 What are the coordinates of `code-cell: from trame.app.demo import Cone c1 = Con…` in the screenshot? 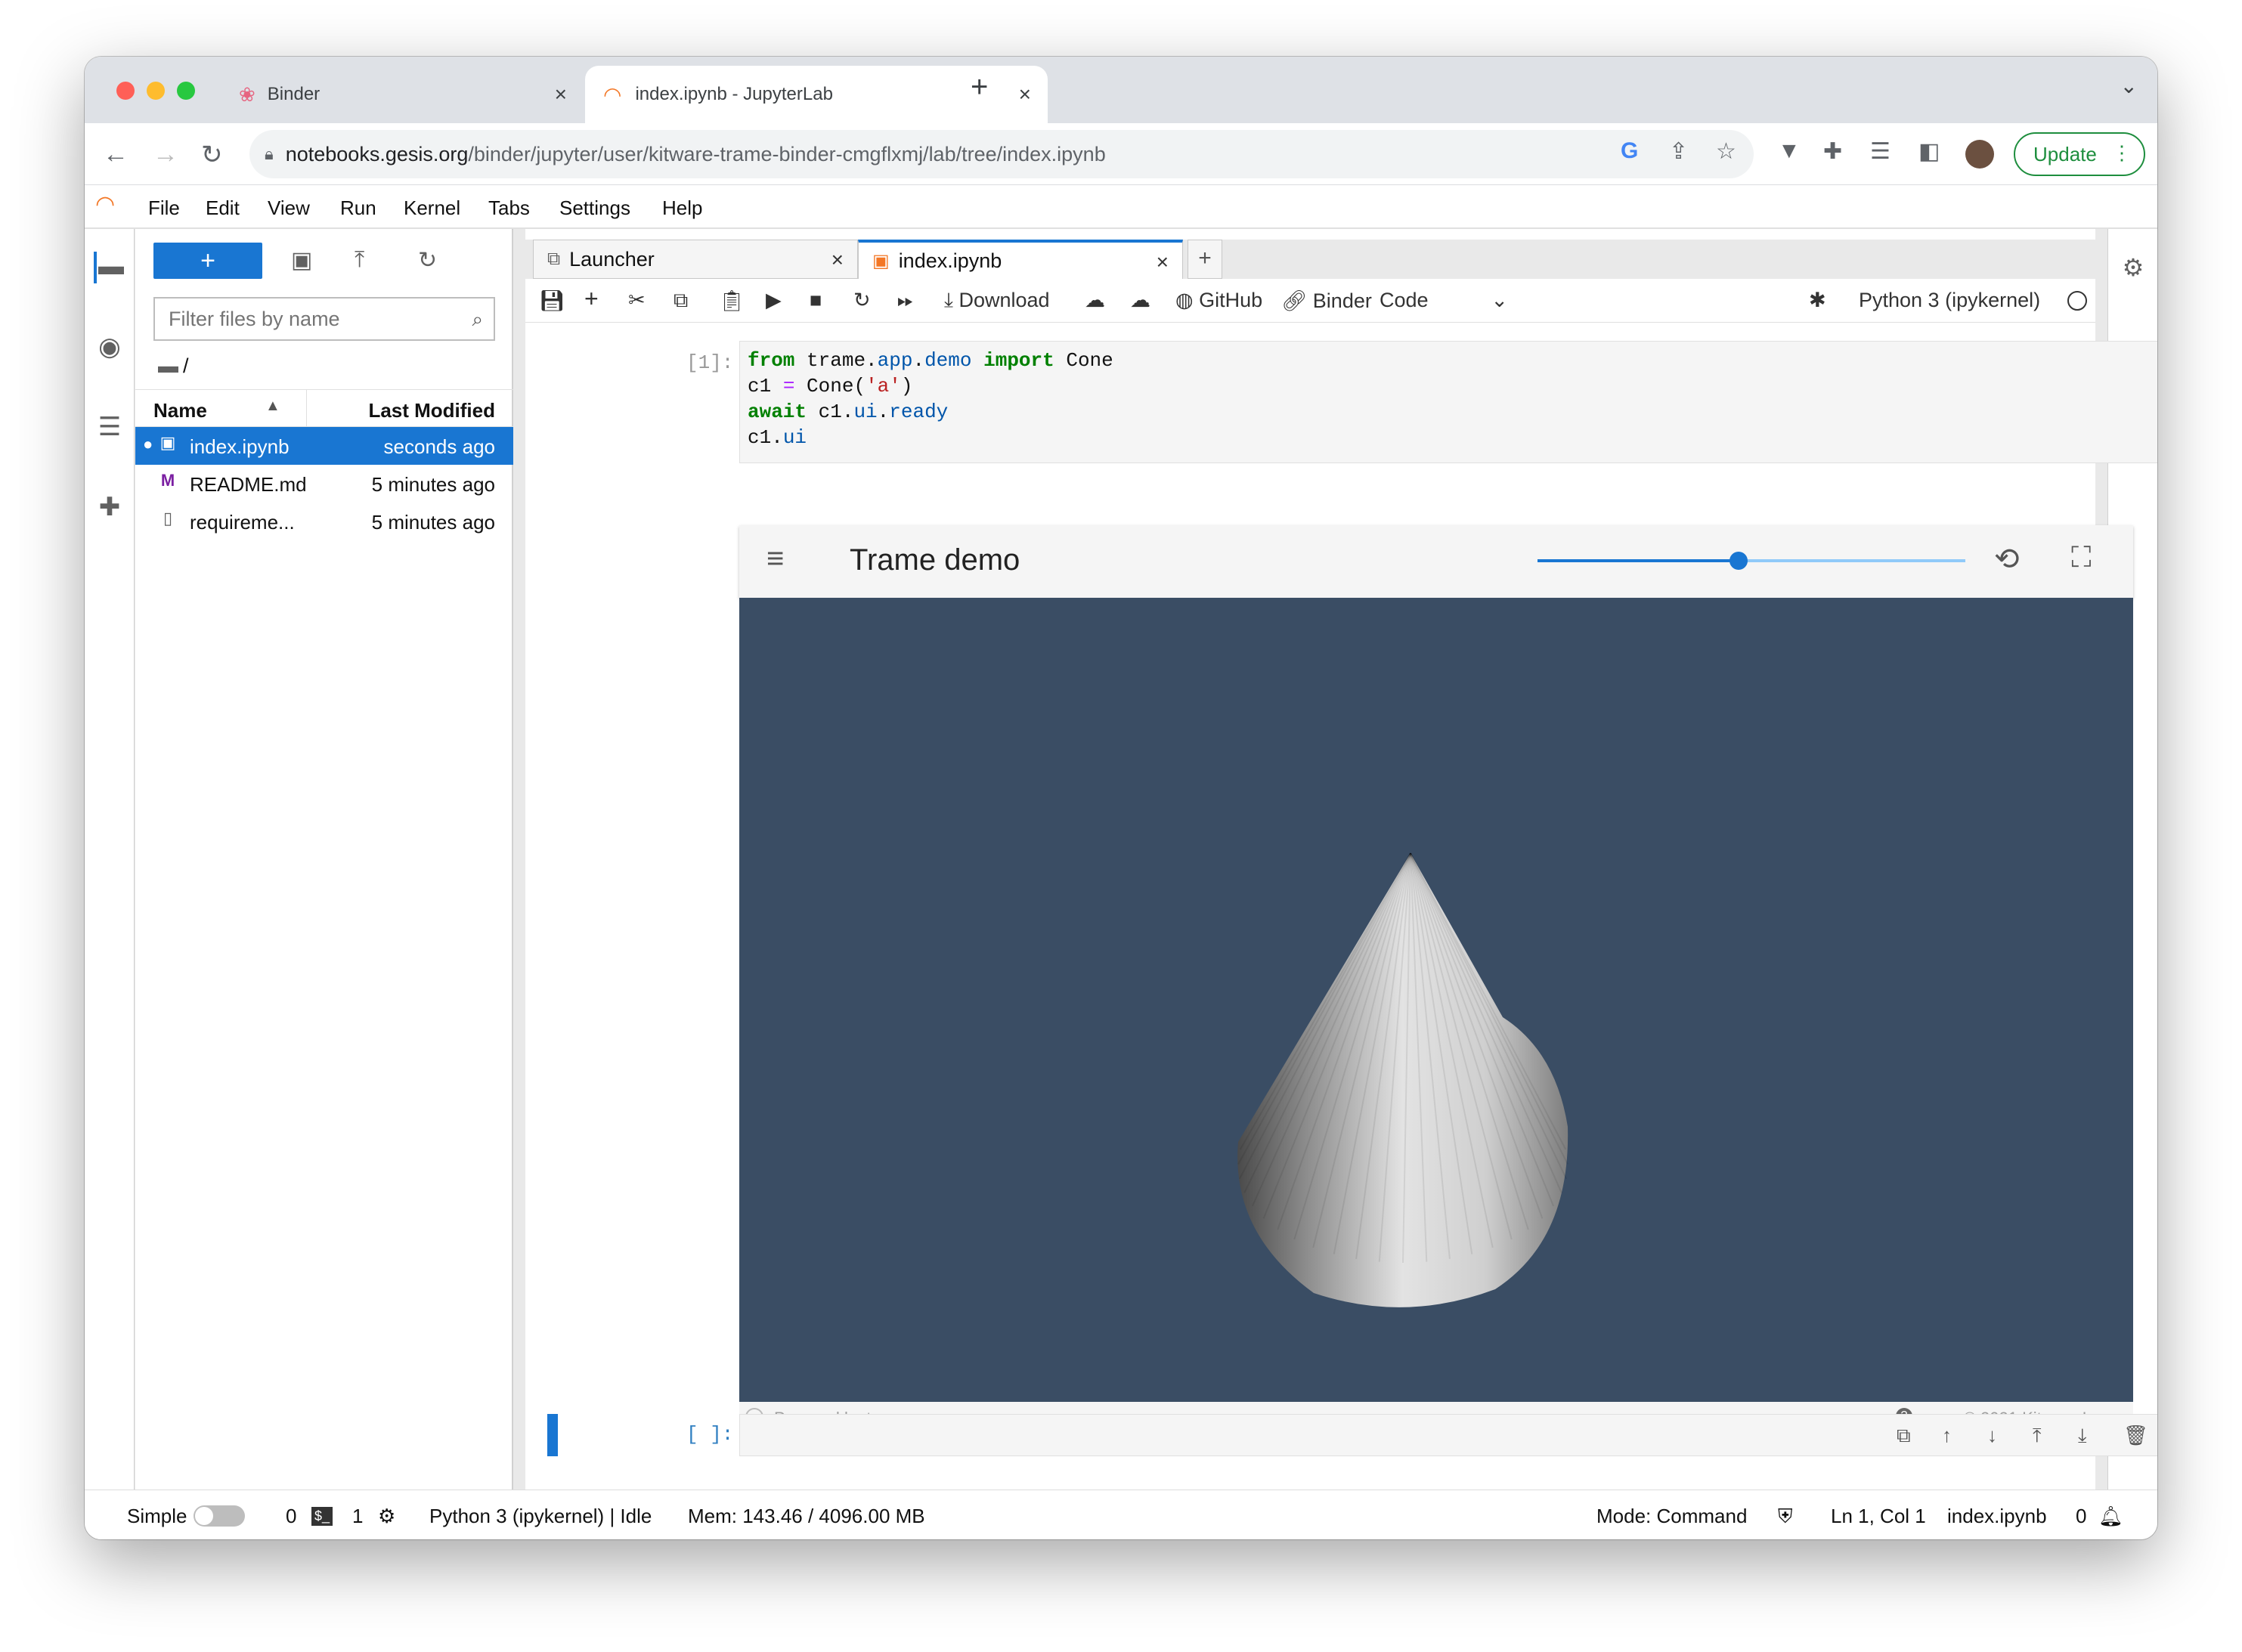 It's located at (1448, 402).